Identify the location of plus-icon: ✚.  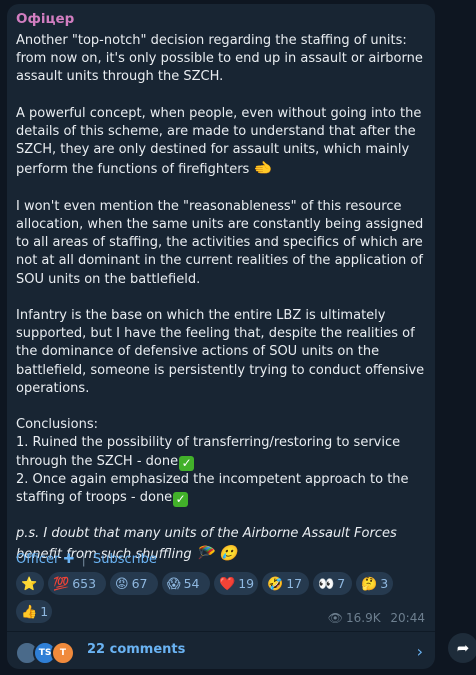
(69, 559).